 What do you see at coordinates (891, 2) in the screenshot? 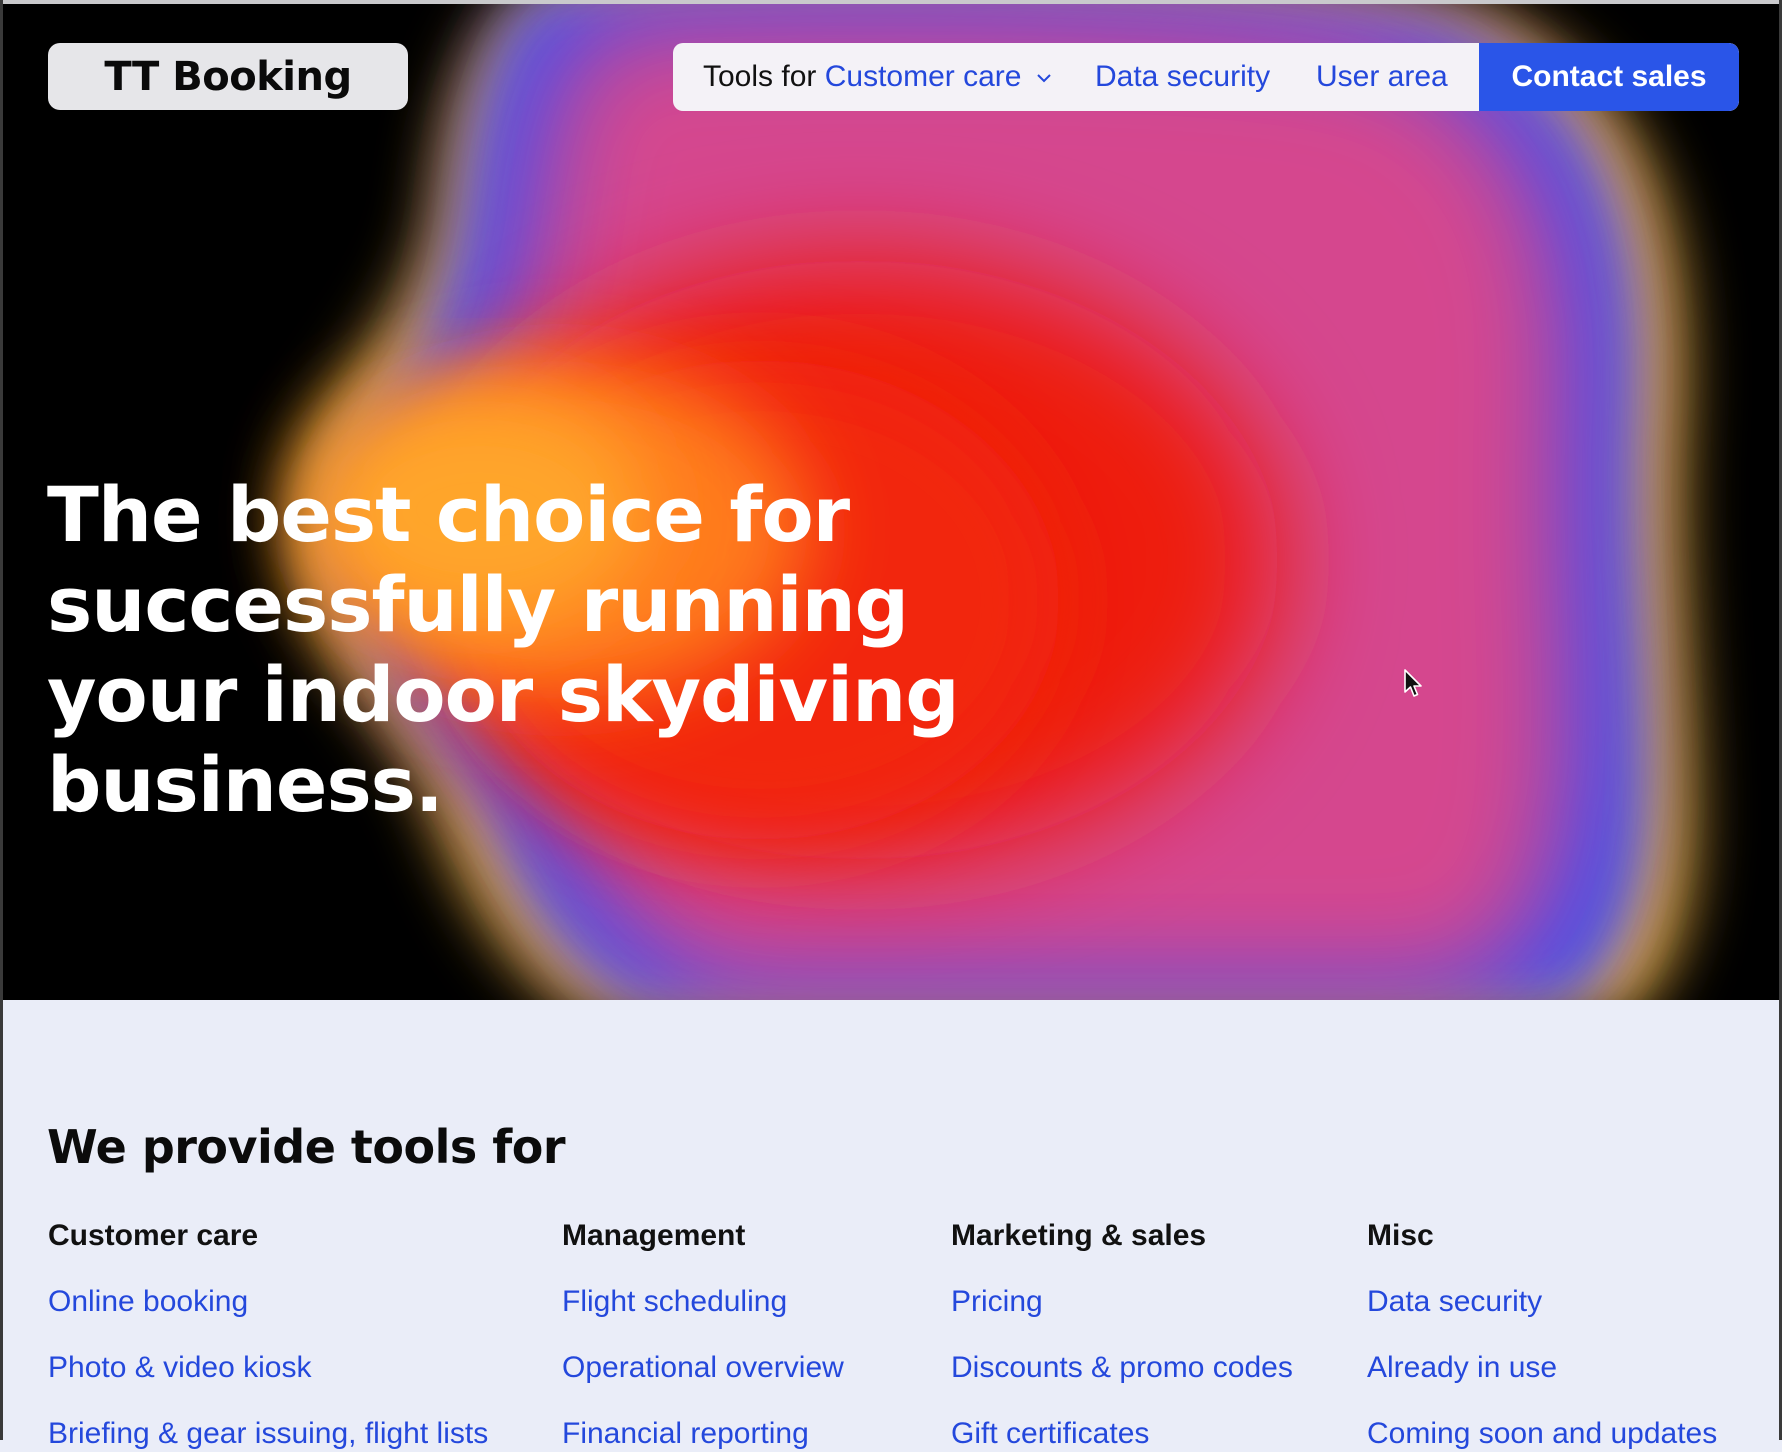
I see `window-top-border` at bounding box center [891, 2].